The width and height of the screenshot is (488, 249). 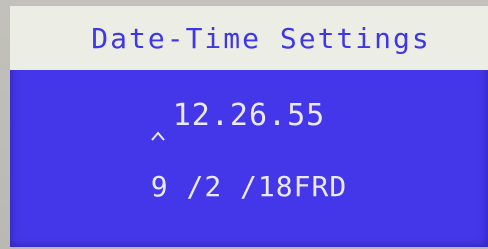 I want to click on screen-title: Date-Time Settings, so click(x=261, y=38).